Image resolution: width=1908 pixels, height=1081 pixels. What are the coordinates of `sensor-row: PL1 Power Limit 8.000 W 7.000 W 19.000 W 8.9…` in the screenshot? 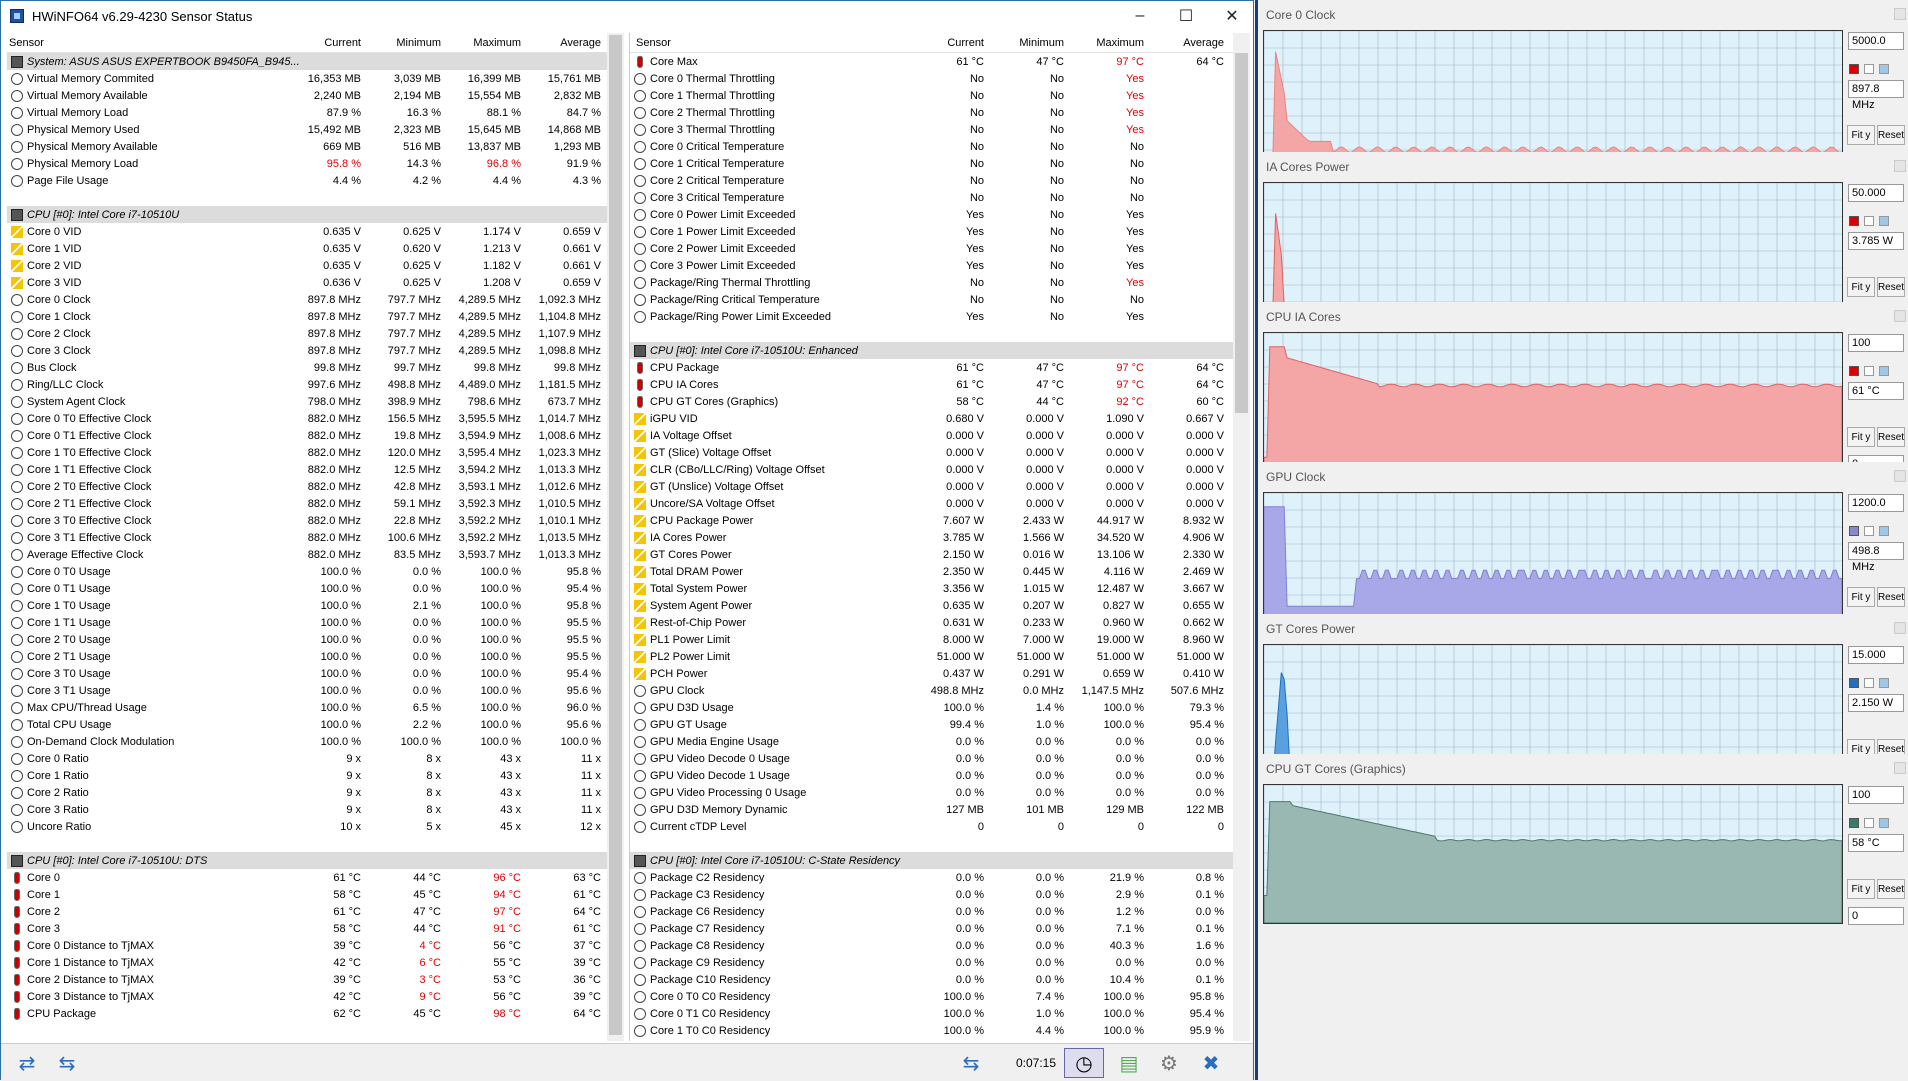 It's located at (931, 639).